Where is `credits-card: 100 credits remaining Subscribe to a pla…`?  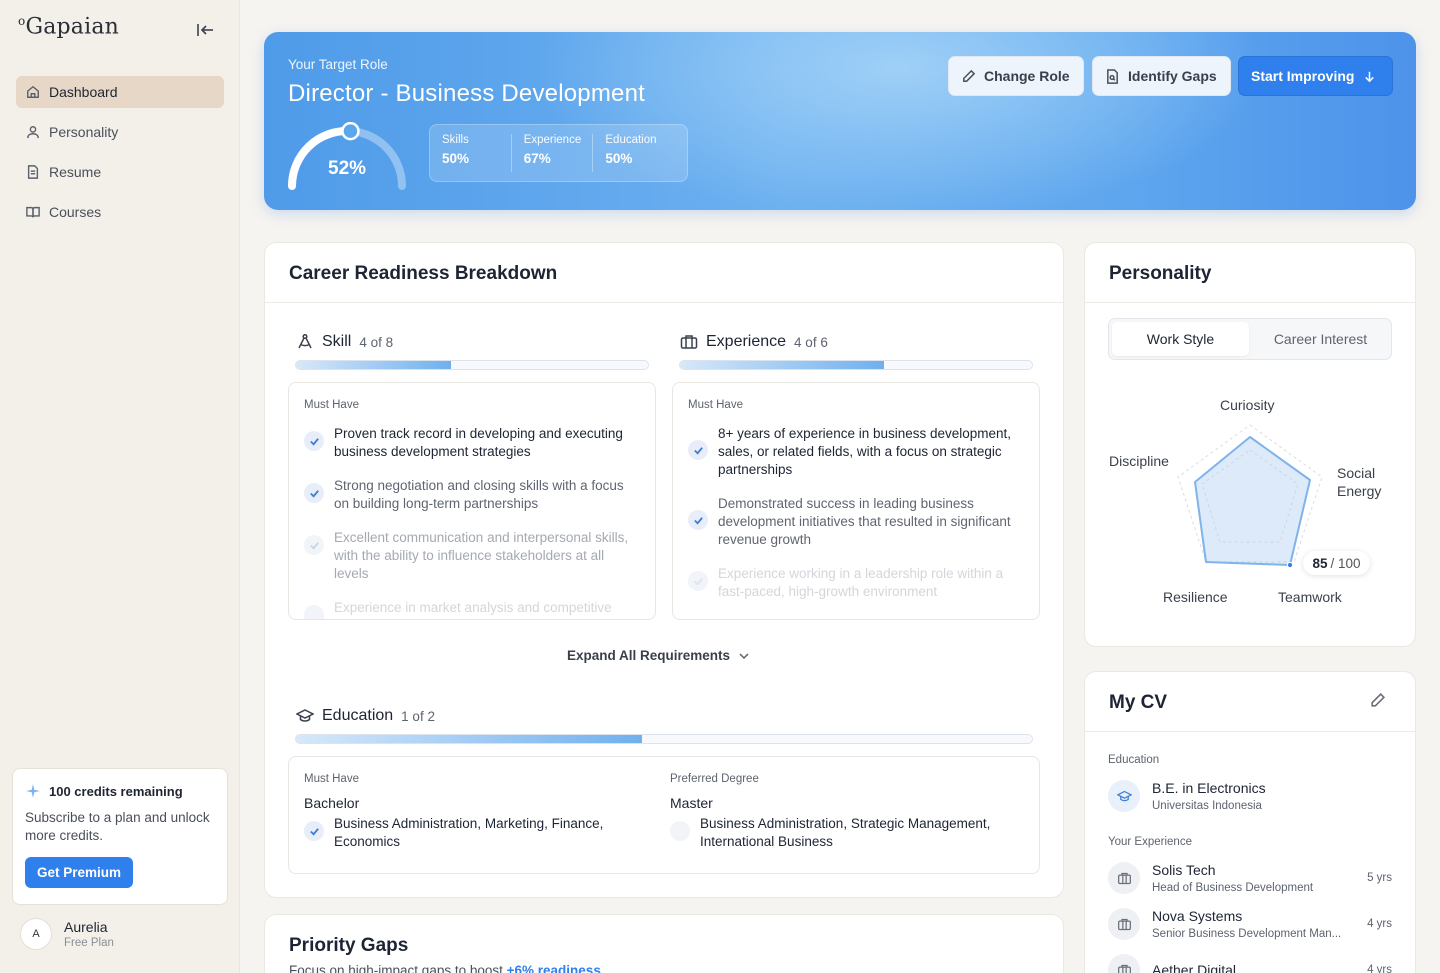 credits-card: 100 credits remaining Subscribe to a pla… is located at coordinates (120, 836).